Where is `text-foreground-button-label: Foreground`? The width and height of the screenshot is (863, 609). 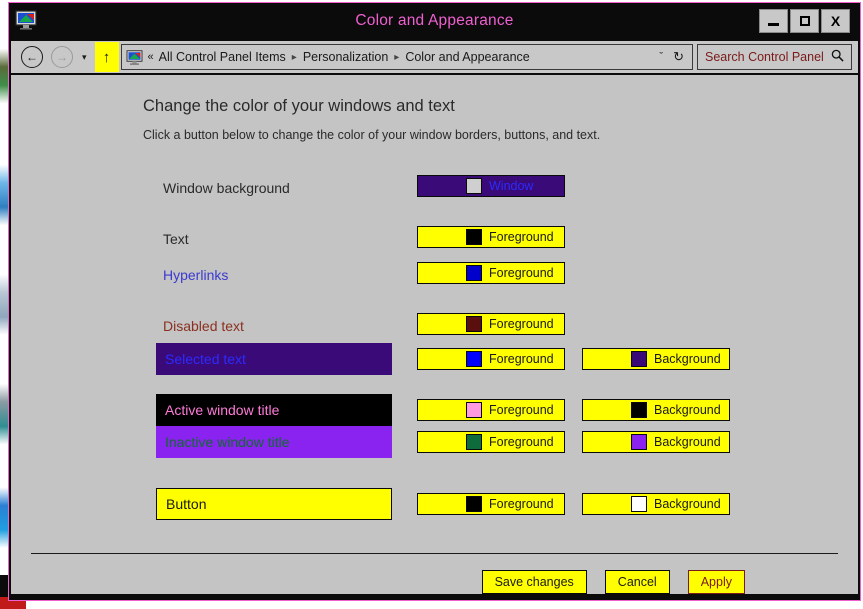
text-foreground-button-label: Foreground is located at coordinates (521, 237).